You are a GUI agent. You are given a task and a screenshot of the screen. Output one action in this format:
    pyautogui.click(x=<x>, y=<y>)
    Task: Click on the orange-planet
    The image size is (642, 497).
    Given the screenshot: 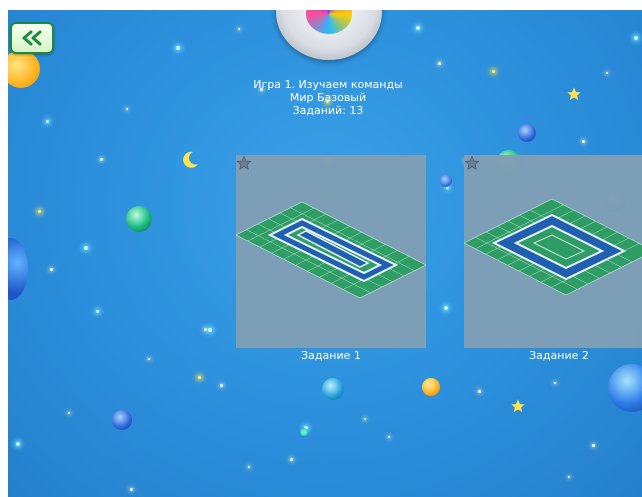 What is the action you would take?
    pyautogui.click(x=431, y=387)
    